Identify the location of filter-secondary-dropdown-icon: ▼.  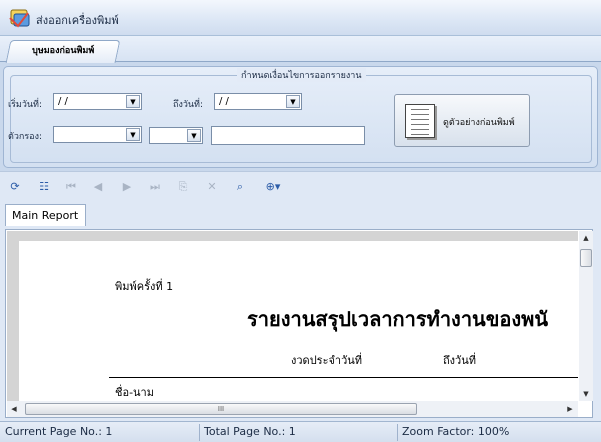
(194, 135).